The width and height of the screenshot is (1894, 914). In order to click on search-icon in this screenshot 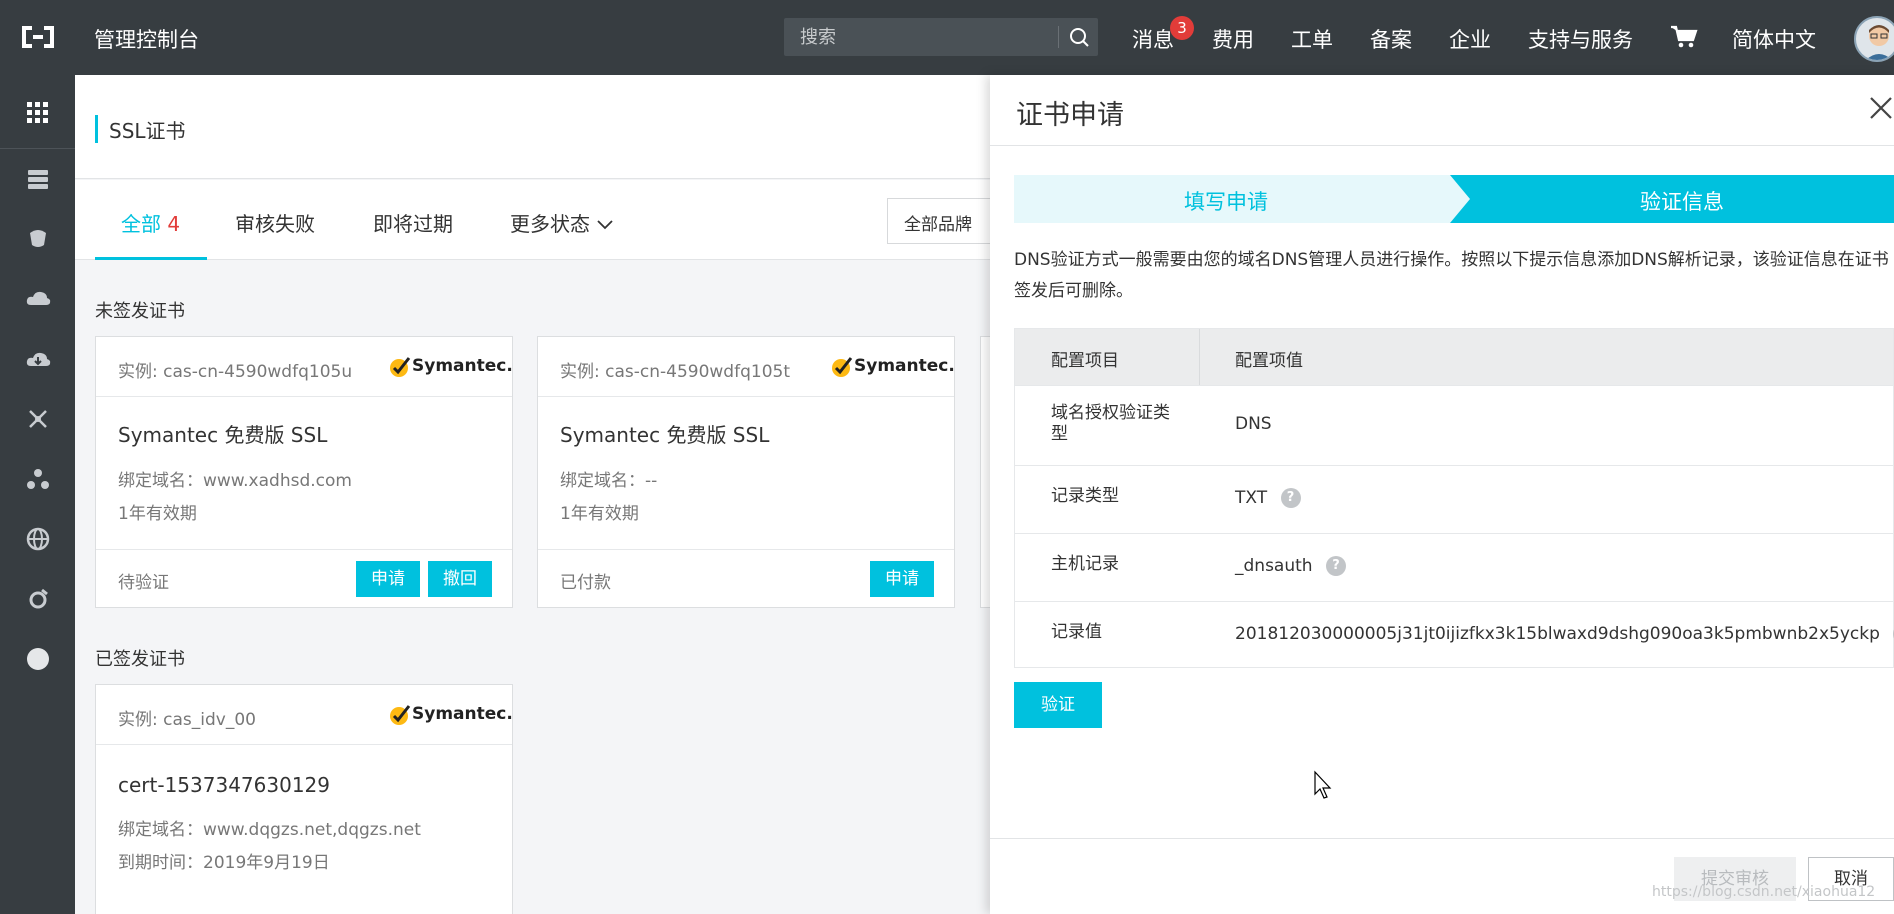, I will do `click(1079, 37)`.